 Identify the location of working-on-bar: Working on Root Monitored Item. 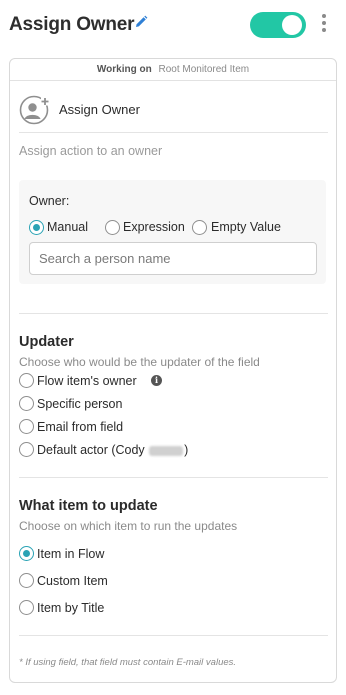
(173, 70).